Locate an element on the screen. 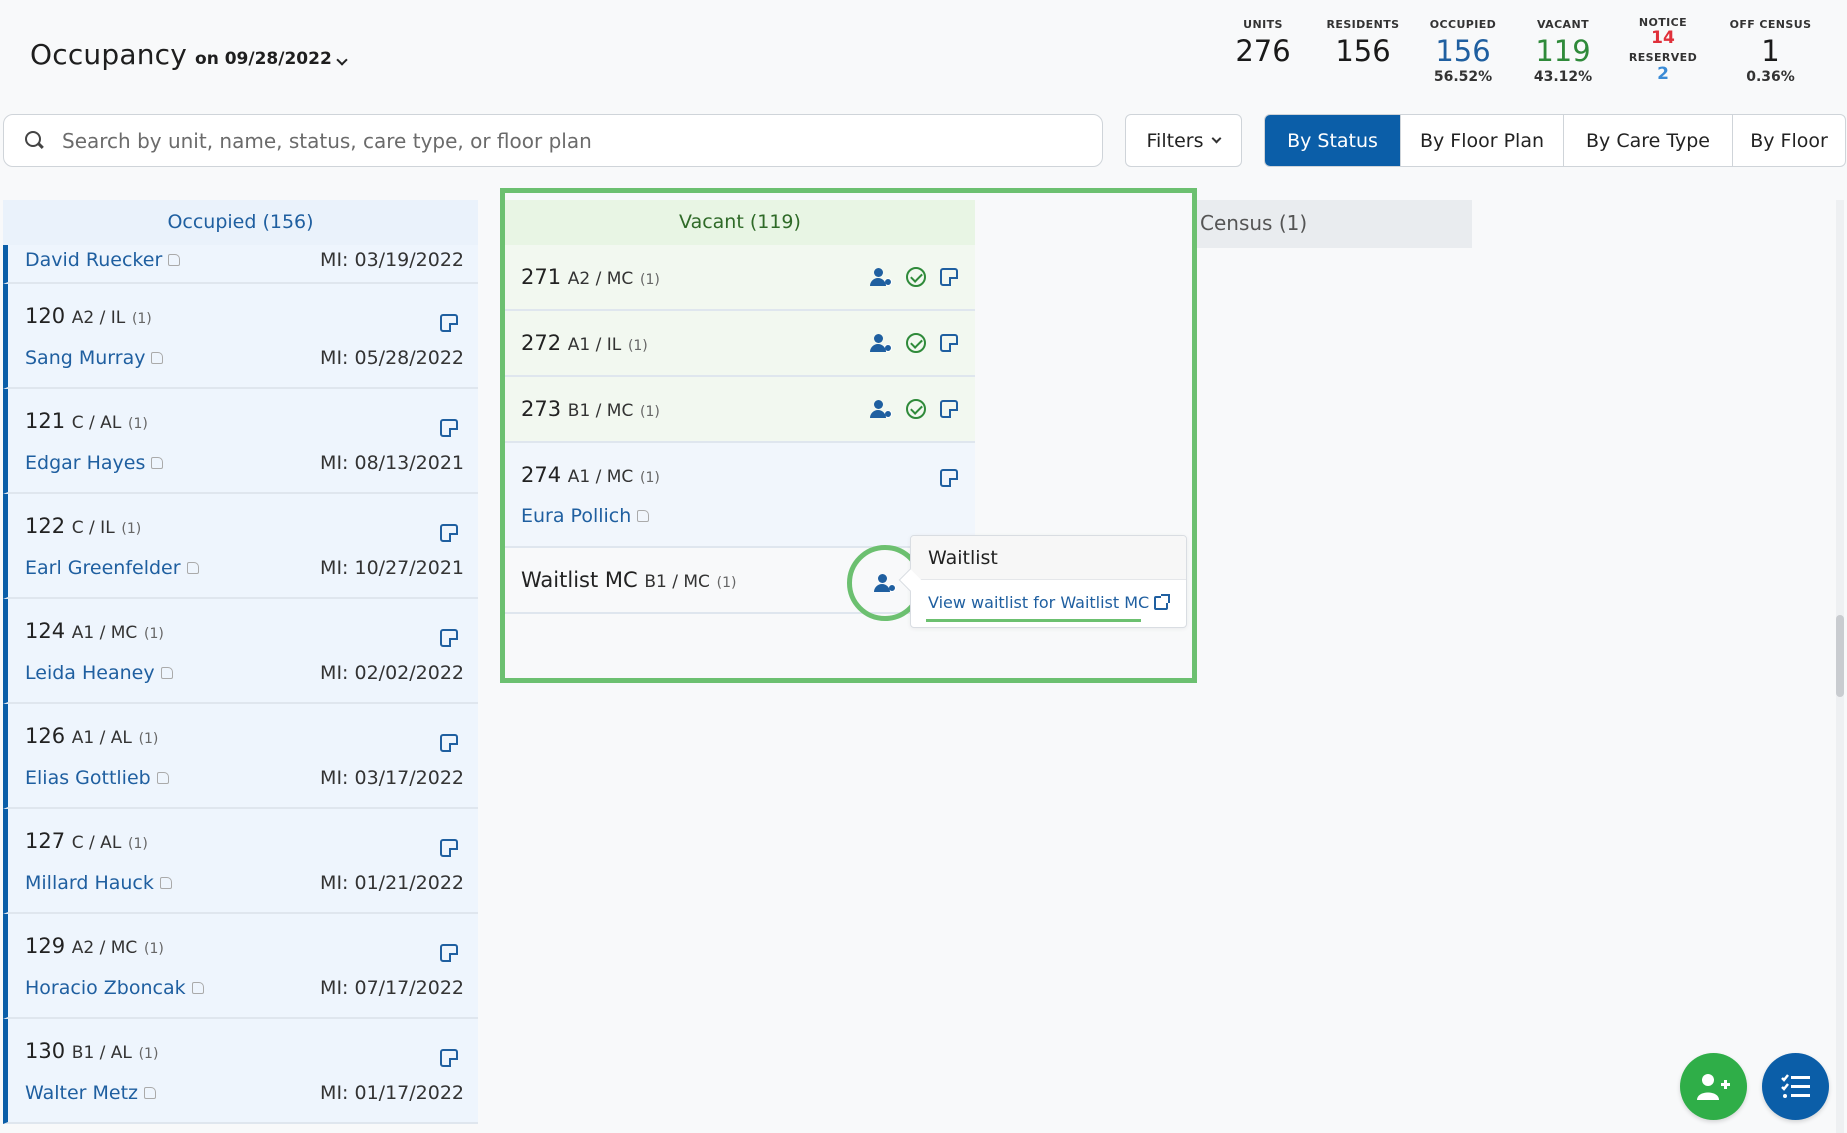 This screenshot has height=1133, width=1847. move-in-date: MI: 03/17/2022 is located at coordinates (392, 778).